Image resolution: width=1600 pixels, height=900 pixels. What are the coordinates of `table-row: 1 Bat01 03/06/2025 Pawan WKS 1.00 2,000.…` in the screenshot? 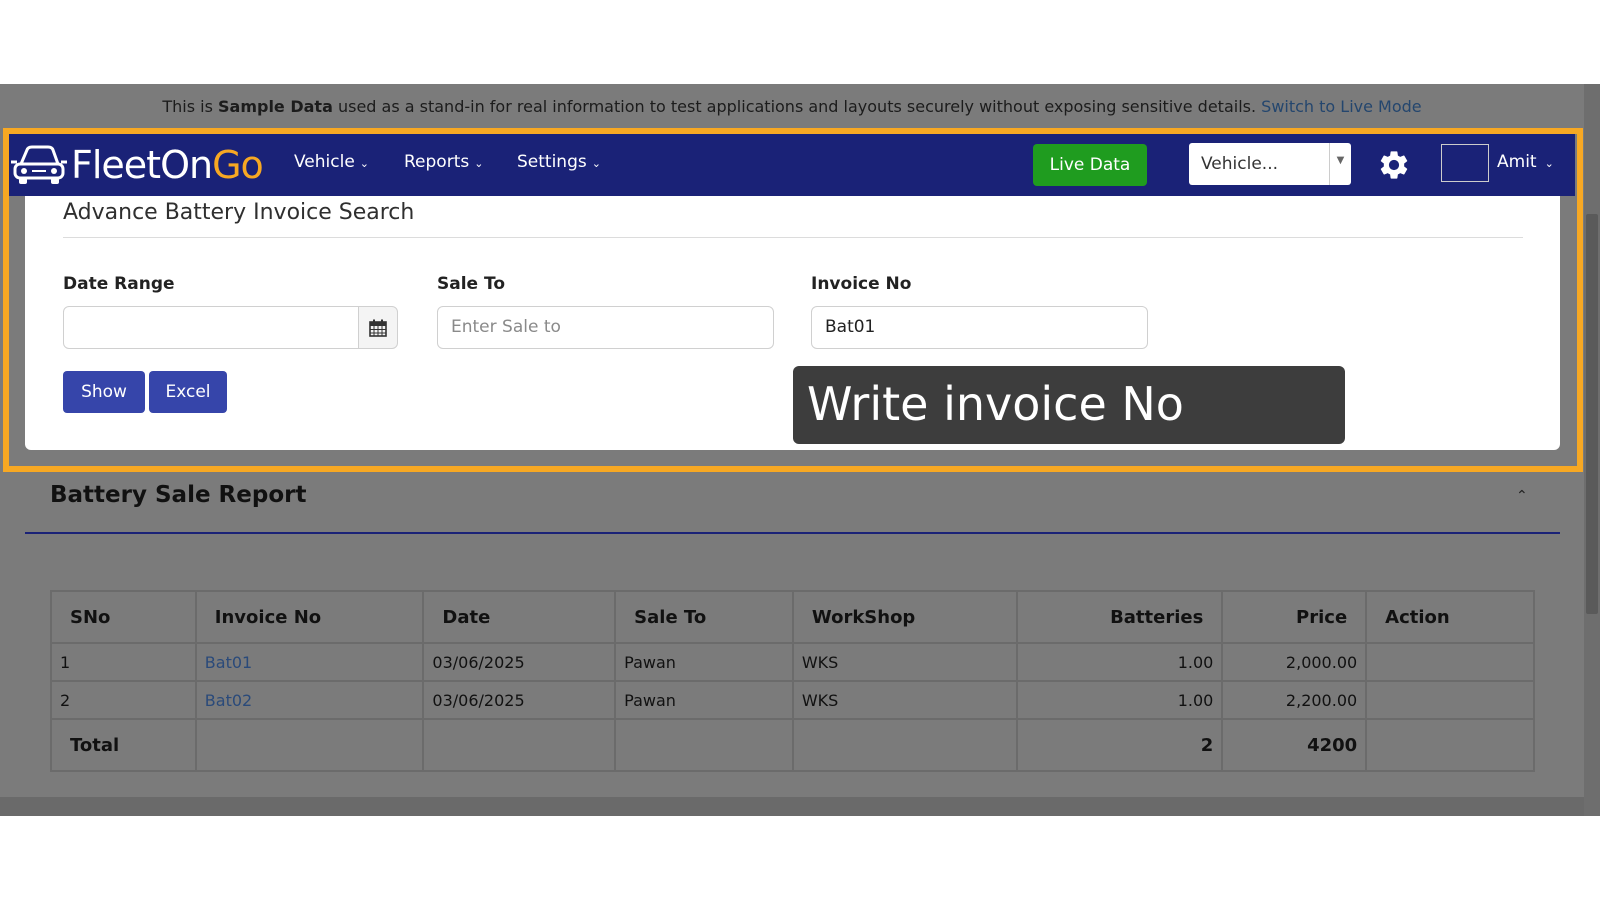 It's located at (792, 662).